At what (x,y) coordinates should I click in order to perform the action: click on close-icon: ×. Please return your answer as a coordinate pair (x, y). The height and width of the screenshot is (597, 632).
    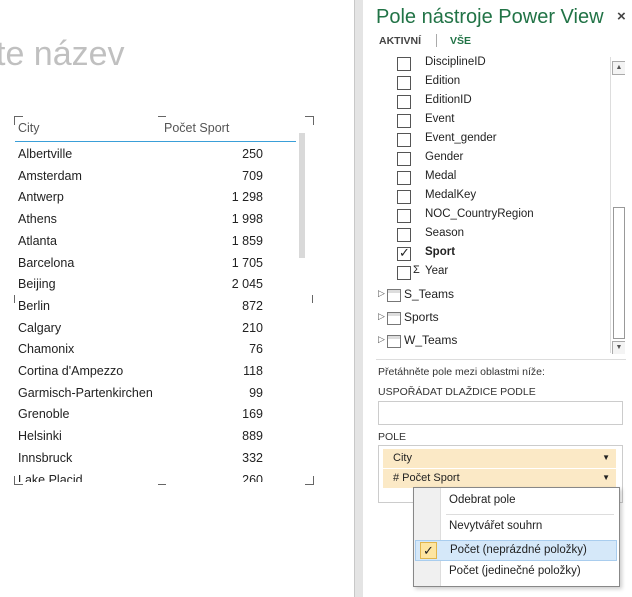
    Looking at the image, I should click on (621, 16).